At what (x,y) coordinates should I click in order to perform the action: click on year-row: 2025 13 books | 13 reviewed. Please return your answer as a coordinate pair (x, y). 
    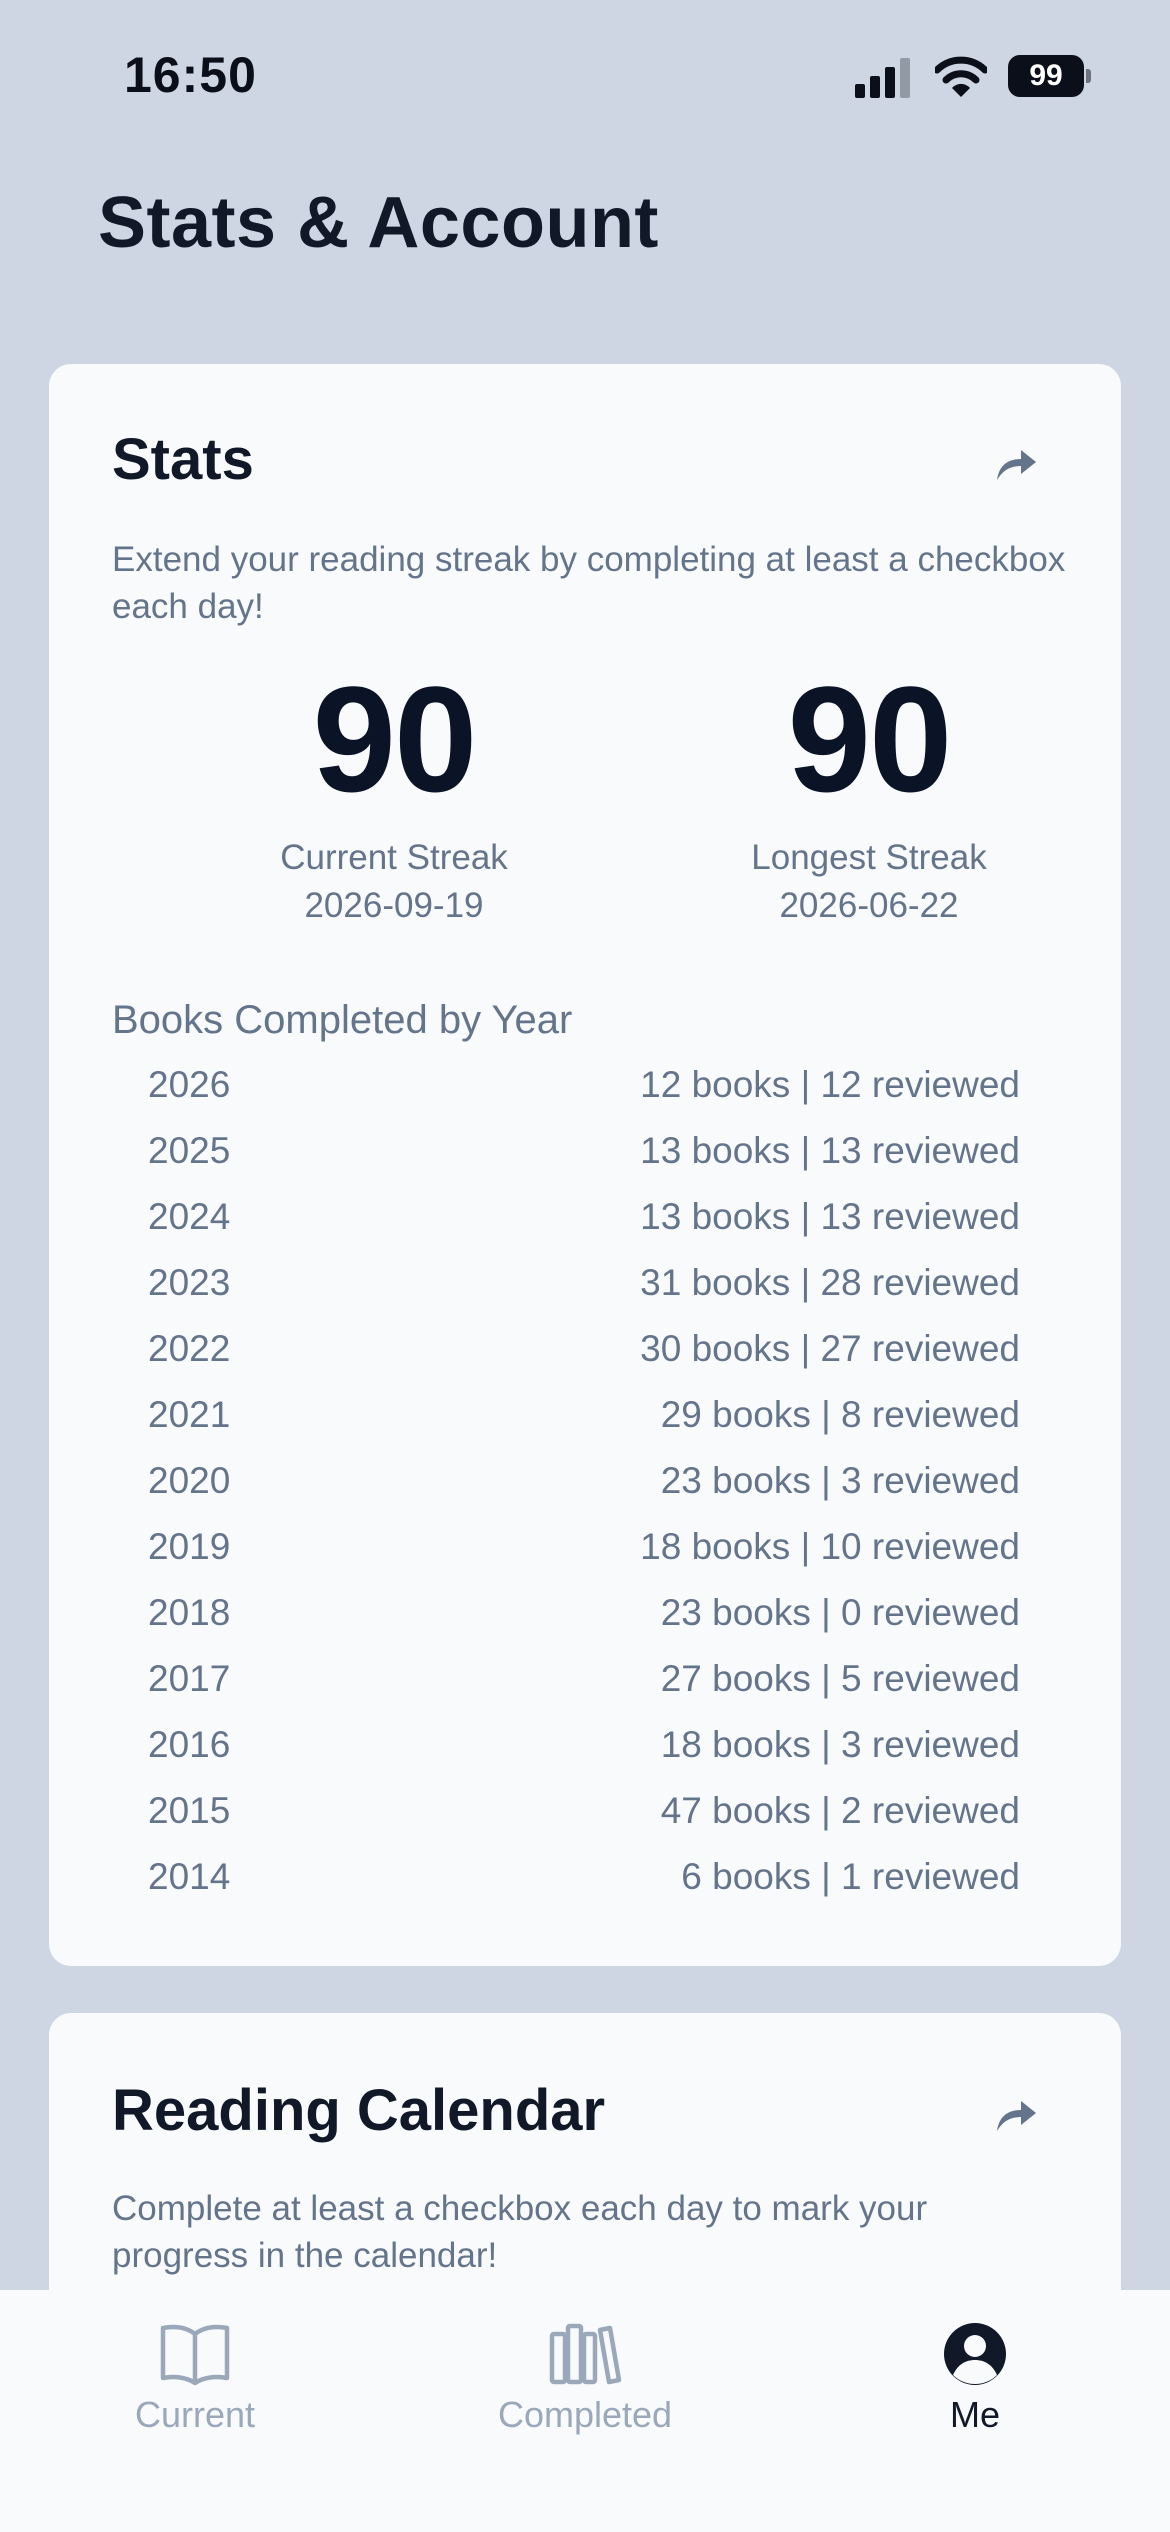
    Looking at the image, I should click on (584, 1151).